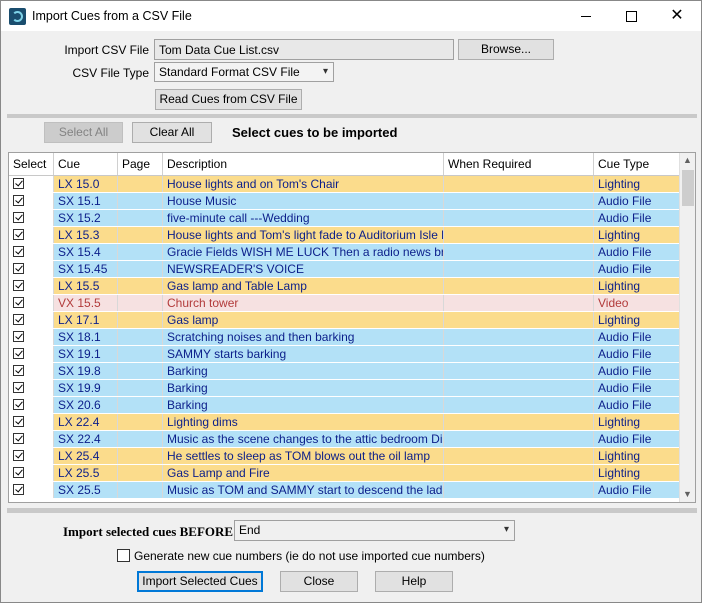 The height and width of the screenshot is (603, 702). Describe the element at coordinates (344, 286) in the screenshot. I see `table-row: LX 15.5 Gas lamp and Table Lamp Lighting` at that location.